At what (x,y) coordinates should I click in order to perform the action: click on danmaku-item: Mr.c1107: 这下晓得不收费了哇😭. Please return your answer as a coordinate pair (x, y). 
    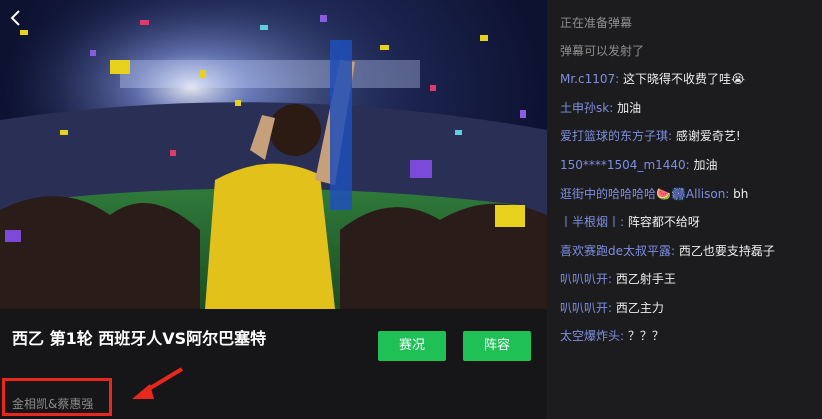
    Looking at the image, I should click on (652, 78).